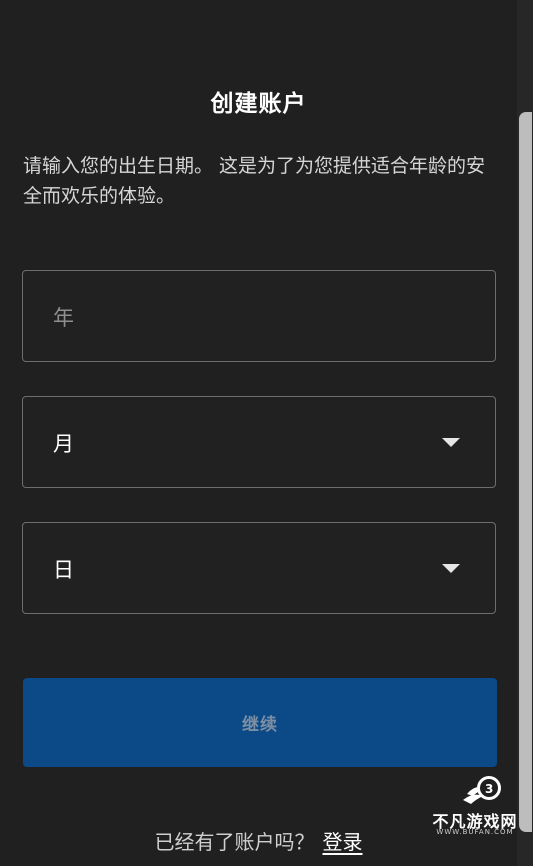 This screenshot has width=533, height=866. What do you see at coordinates (234, 842) in the screenshot?
I see `account-prompt: 已经有了账户吗？` at bounding box center [234, 842].